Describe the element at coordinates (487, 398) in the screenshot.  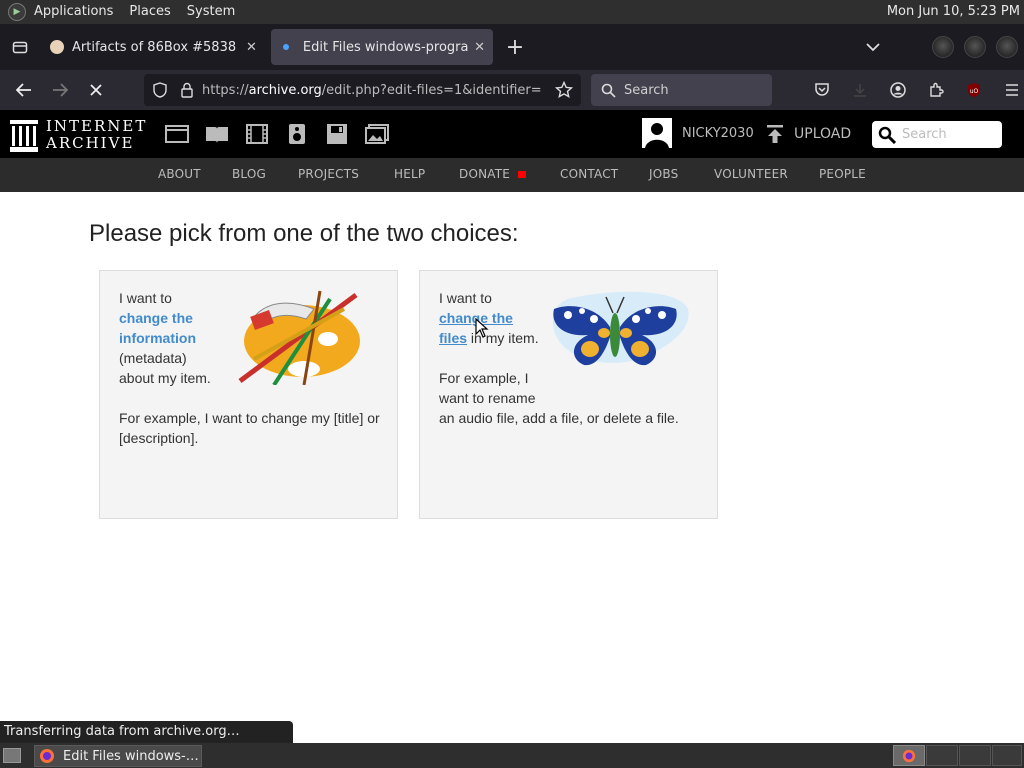
I see `card2-line4: want to rename` at that location.